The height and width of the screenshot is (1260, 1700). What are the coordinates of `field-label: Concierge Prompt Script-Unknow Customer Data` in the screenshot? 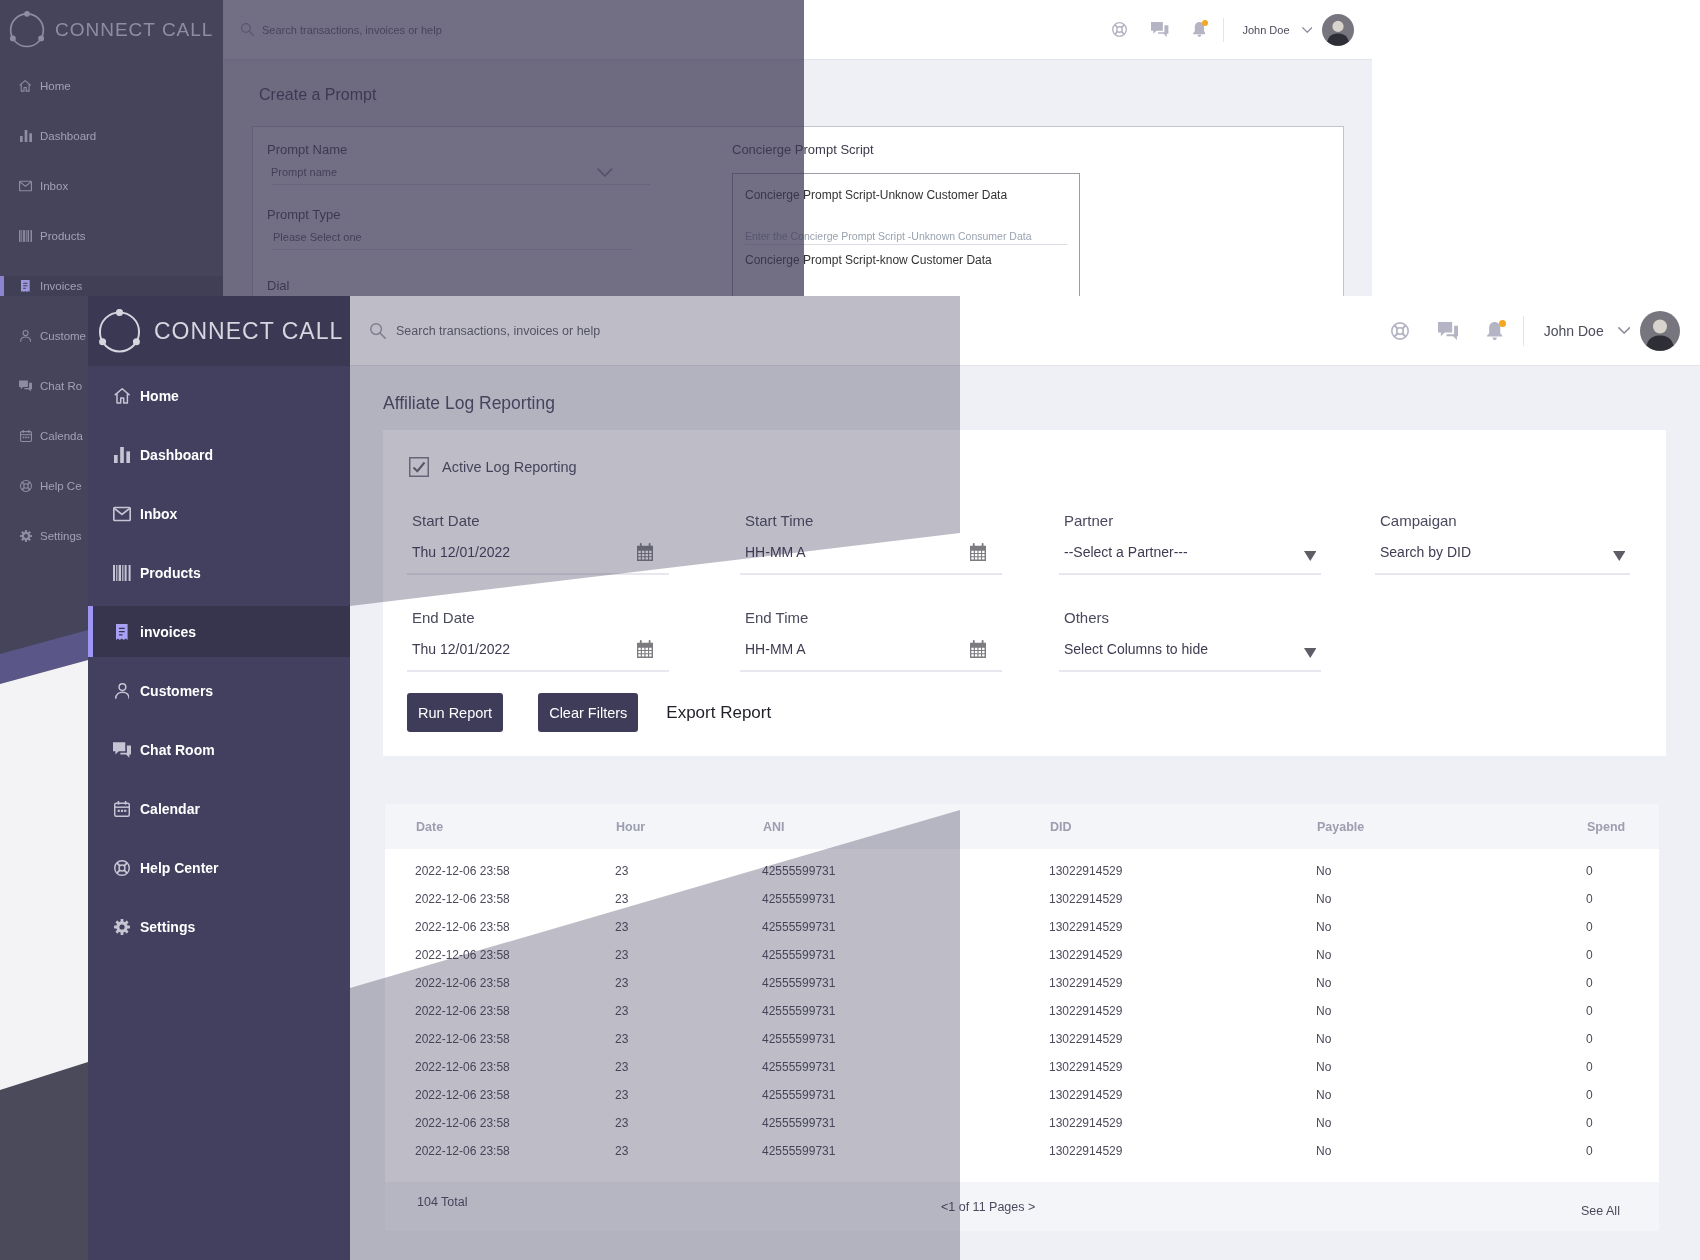 It's located at (877, 195).